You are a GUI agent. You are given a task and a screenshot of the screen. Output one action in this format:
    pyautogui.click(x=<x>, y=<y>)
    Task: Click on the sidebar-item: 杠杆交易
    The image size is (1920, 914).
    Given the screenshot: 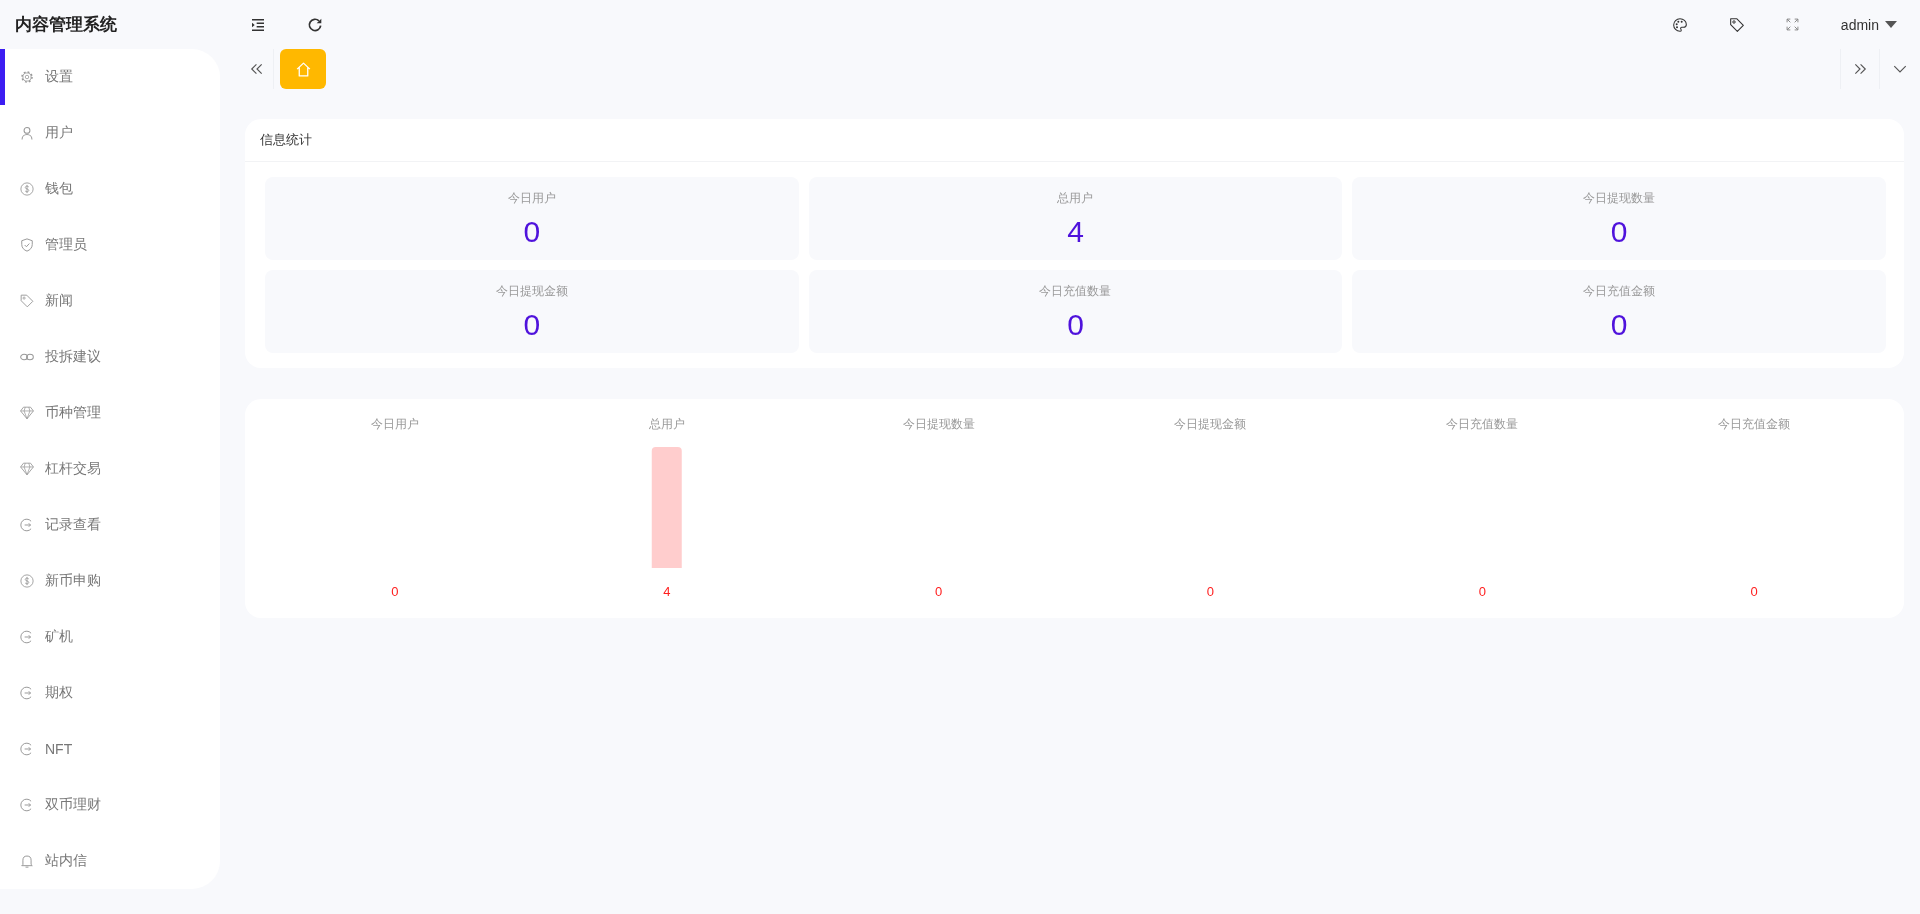 What is the action you would take?
    pyautogui.click(x=110, y=469)
    